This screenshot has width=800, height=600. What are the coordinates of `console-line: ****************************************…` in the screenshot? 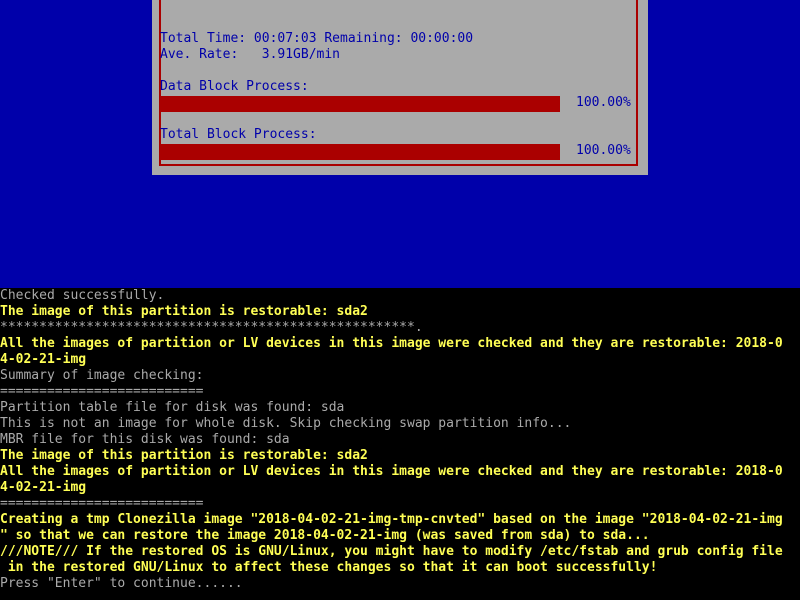 It's located at (211, 327).